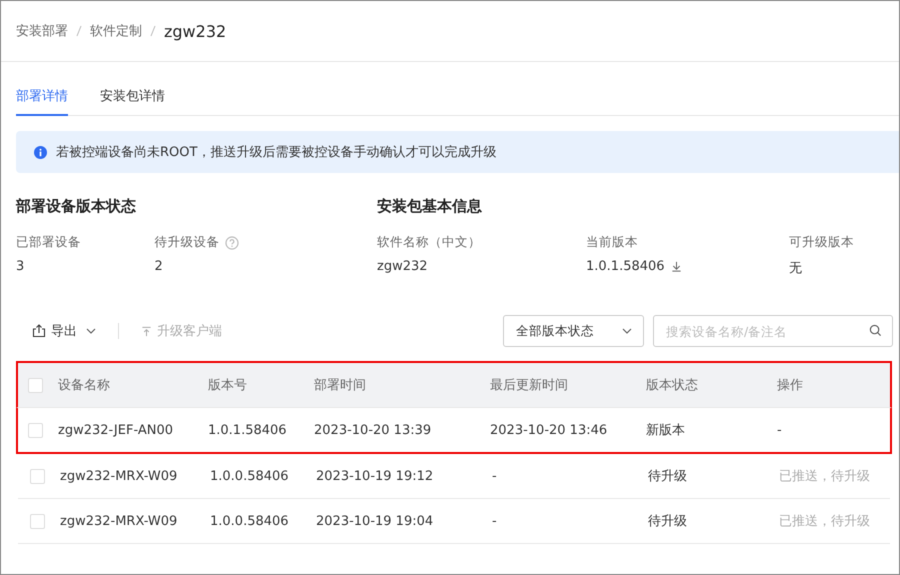 The image size is (900, 575). I want to click on stat-value: 3, so click(21, 266).